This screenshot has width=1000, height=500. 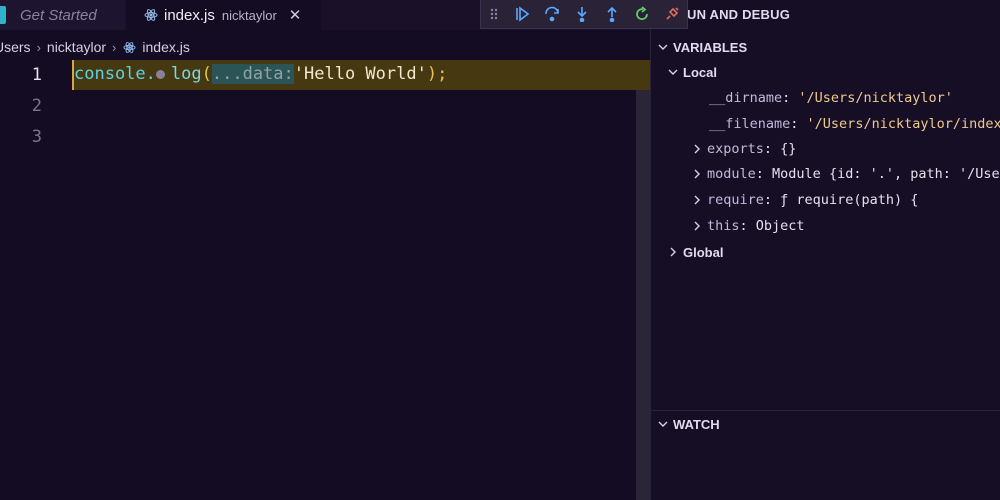 What do you see at coordinates (703, 252) in the screenshot?
I see `scope-label: Global` at bounding box center [703, 252].